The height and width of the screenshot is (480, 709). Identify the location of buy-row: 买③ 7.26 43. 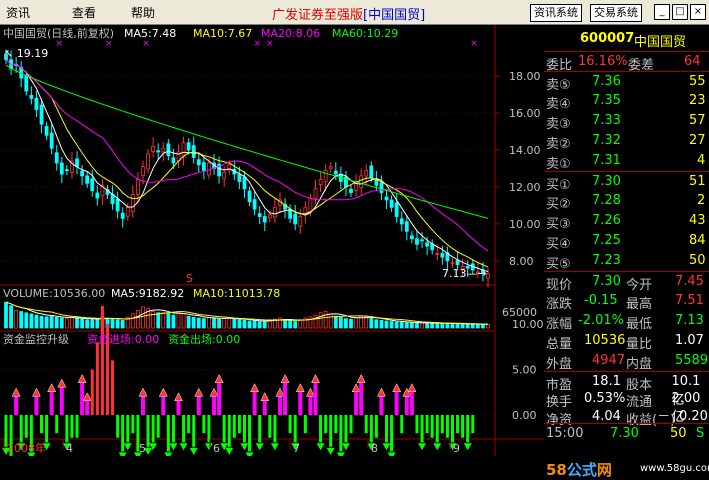
(626, 221).